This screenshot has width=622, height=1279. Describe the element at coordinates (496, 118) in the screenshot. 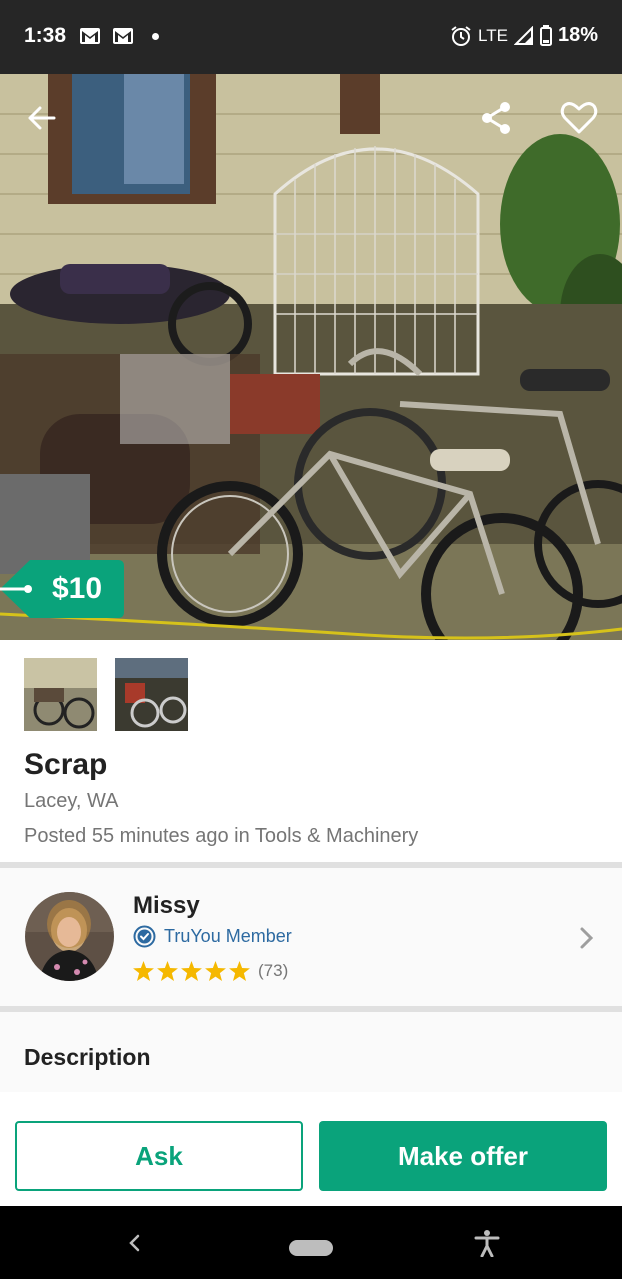

I see `share-icon` at that location.